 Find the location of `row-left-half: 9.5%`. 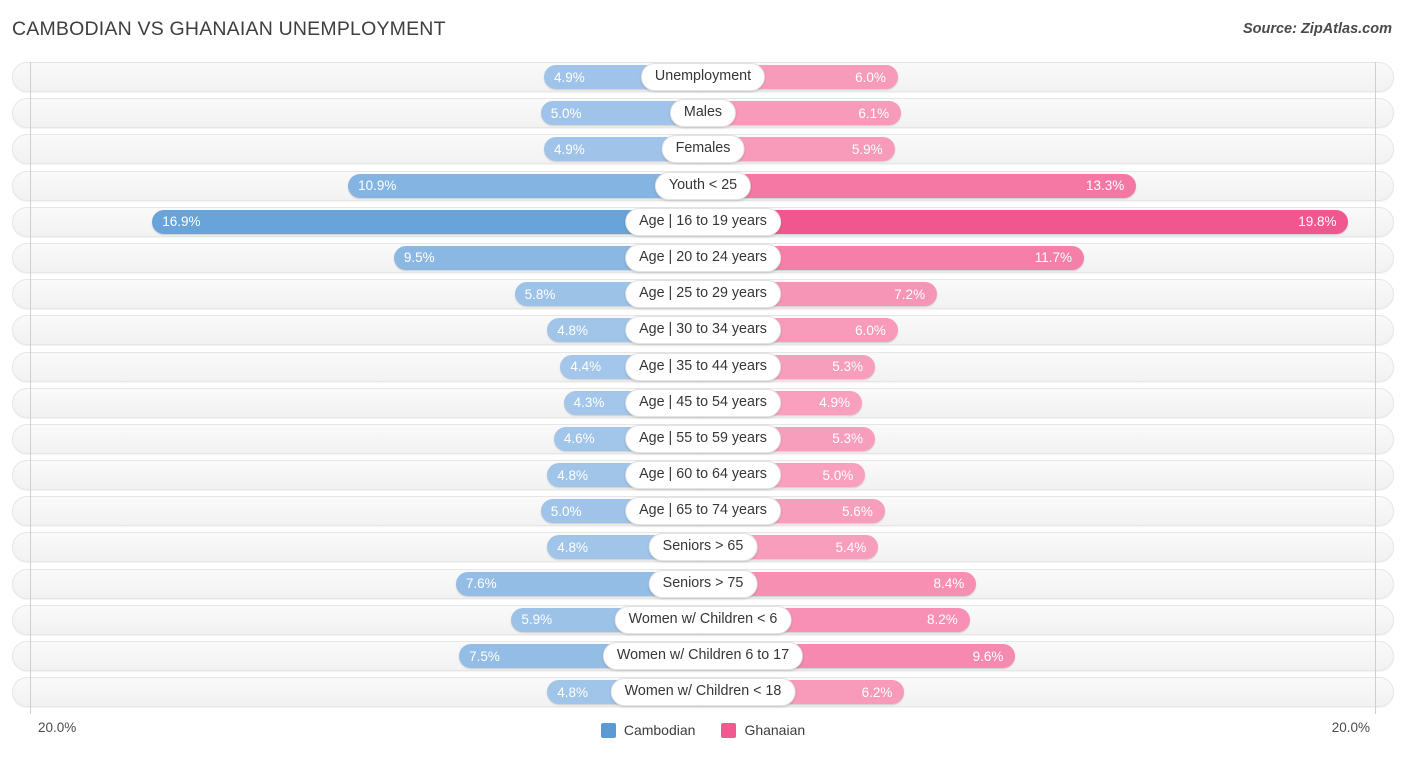

row-left-half: 9.5% is located at coordinates (358, 258).